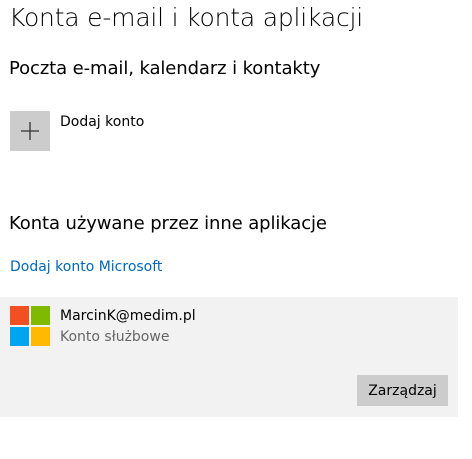 This screenshot has width=472, height=459. I want to click on plus-icon, so click(30, 131).